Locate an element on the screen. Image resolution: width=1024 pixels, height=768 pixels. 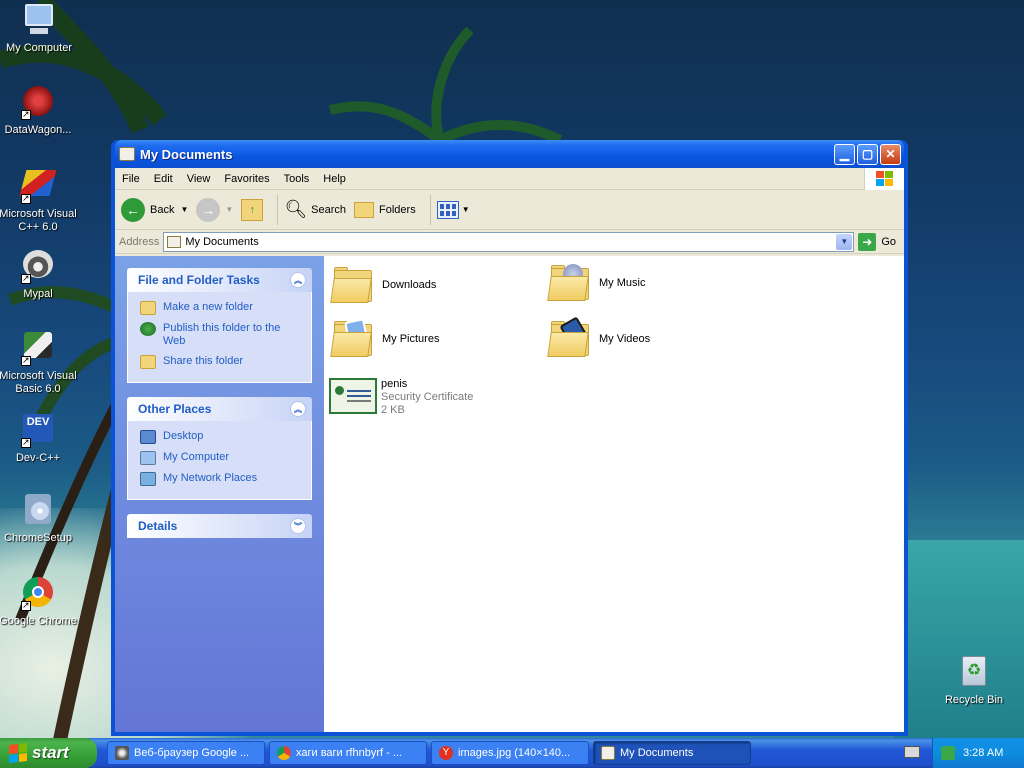
desktop-icon-visual-cpp: Microsoft Visual C++ 6.0 is located at coordinates (39, 202).